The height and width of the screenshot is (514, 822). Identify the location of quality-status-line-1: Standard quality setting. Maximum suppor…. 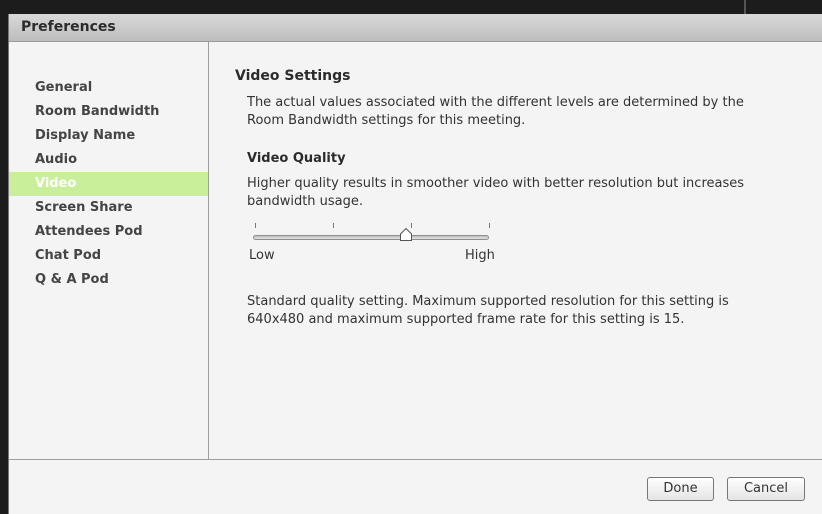
(488, 301).